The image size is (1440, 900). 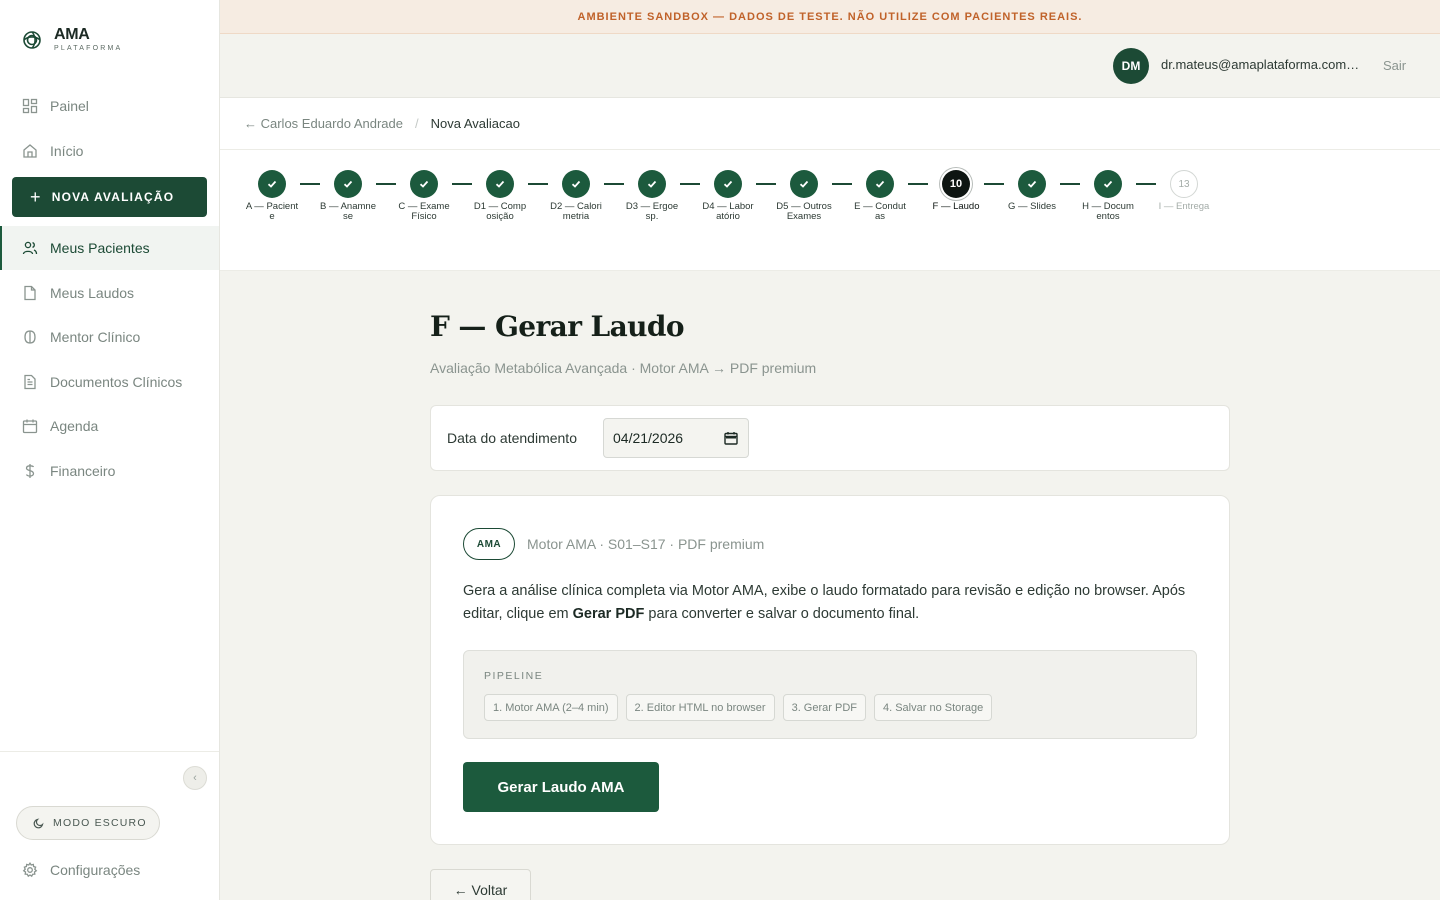 I want to click on step-d1-composicao: D1 — Composição, so click(x=500, y=196).